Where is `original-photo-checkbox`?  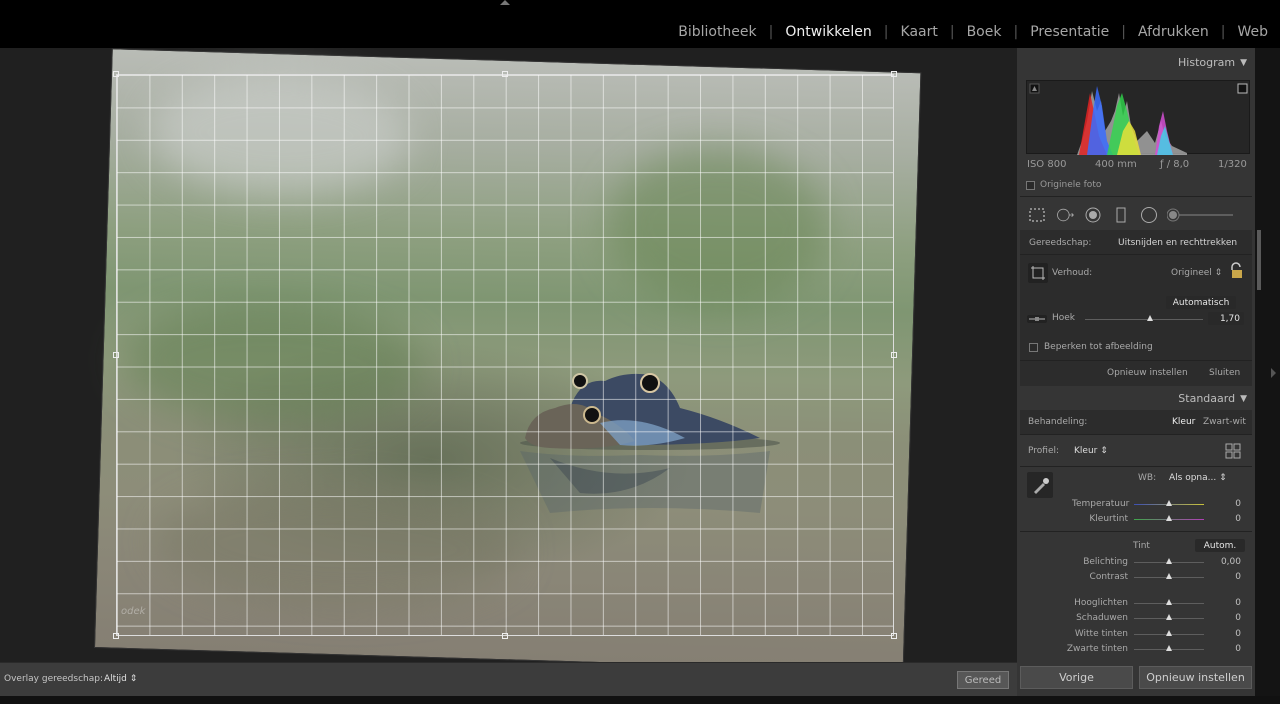
original-photo-checkbox is located at coordinates (1030, 185).